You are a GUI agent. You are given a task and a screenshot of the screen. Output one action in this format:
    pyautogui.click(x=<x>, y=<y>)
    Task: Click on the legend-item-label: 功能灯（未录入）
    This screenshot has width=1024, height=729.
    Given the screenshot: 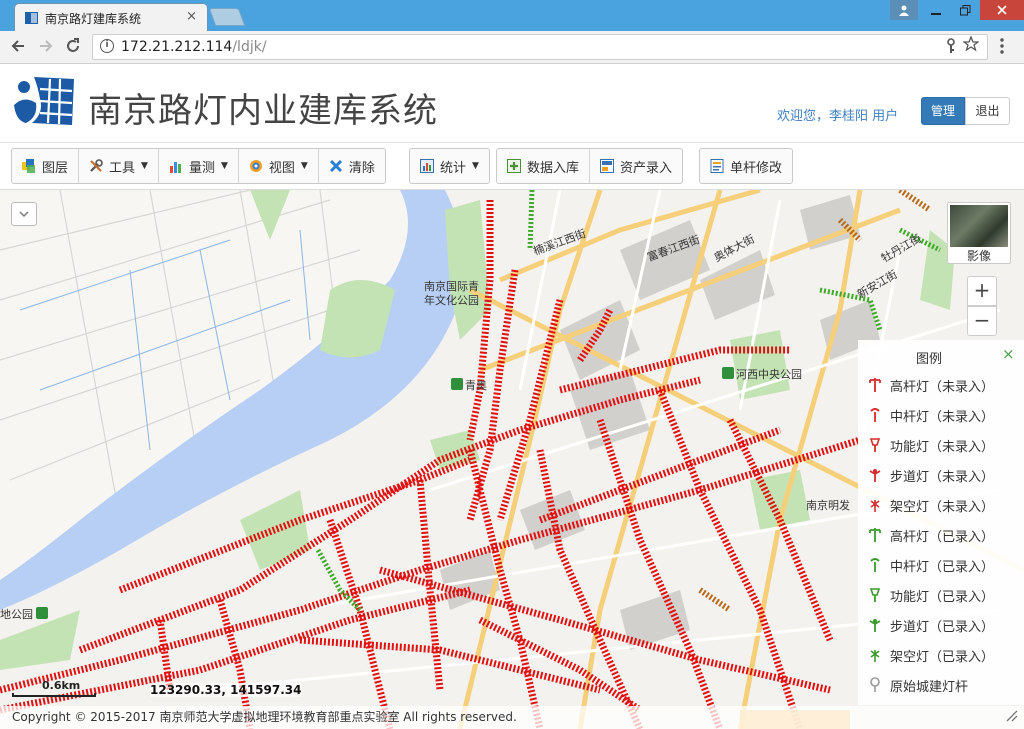 What is the action you would take?
    pyautogui.click(x=942, y=447)
    